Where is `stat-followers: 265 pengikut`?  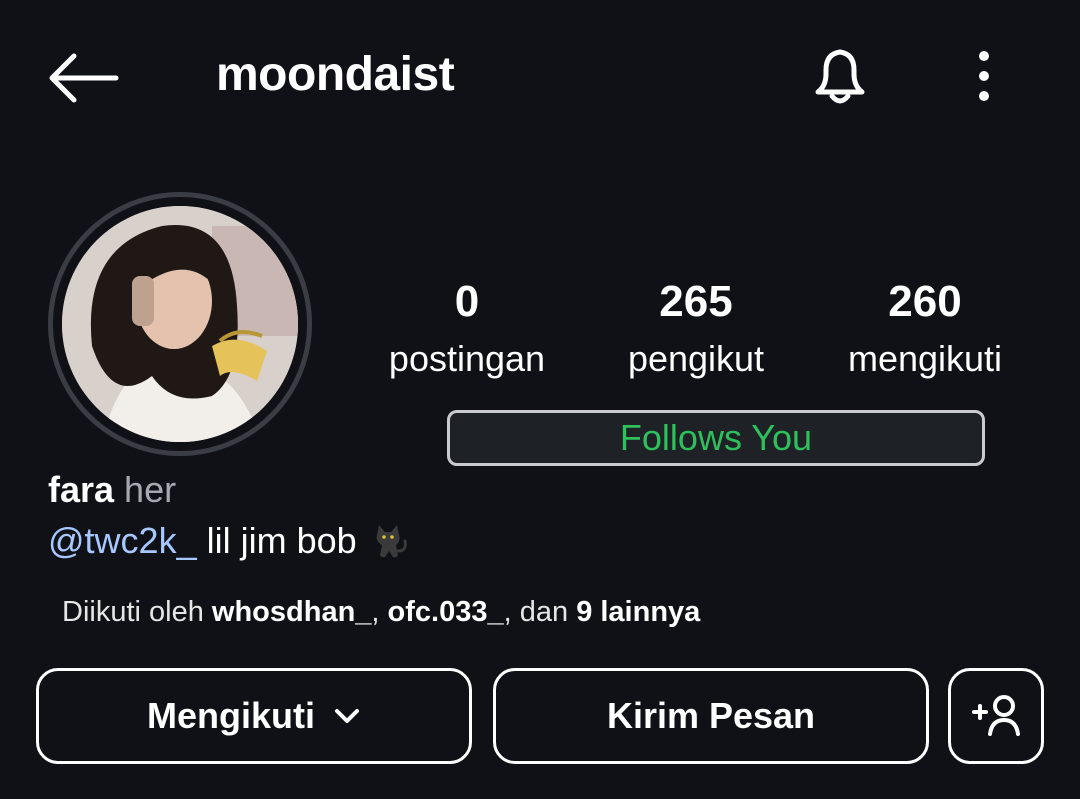 stat-followers: 265 pengikut is located at coordinates (696, 329).